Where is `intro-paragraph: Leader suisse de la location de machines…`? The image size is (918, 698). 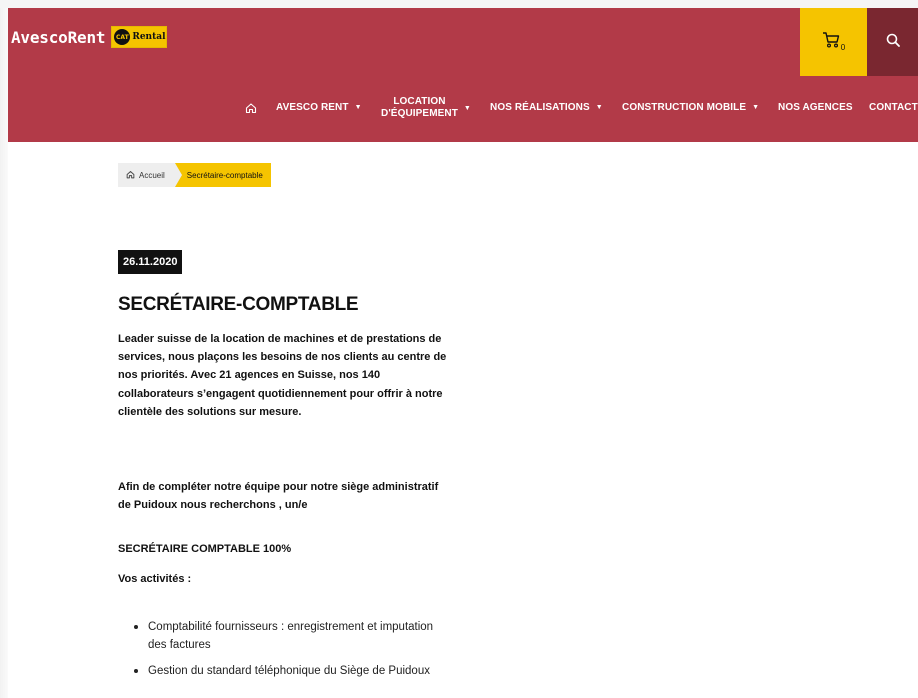 intro-paragraph: Leader suisse de la location de machines… is located at coordinates (282, 375).